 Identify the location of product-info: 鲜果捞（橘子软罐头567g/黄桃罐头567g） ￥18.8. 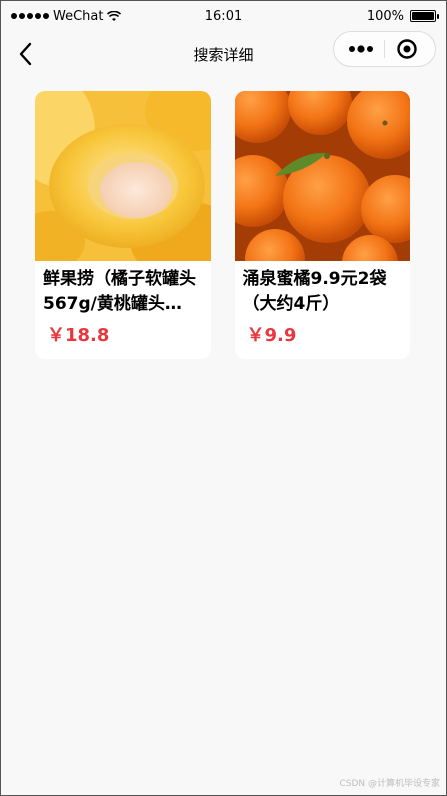
(123, 310).